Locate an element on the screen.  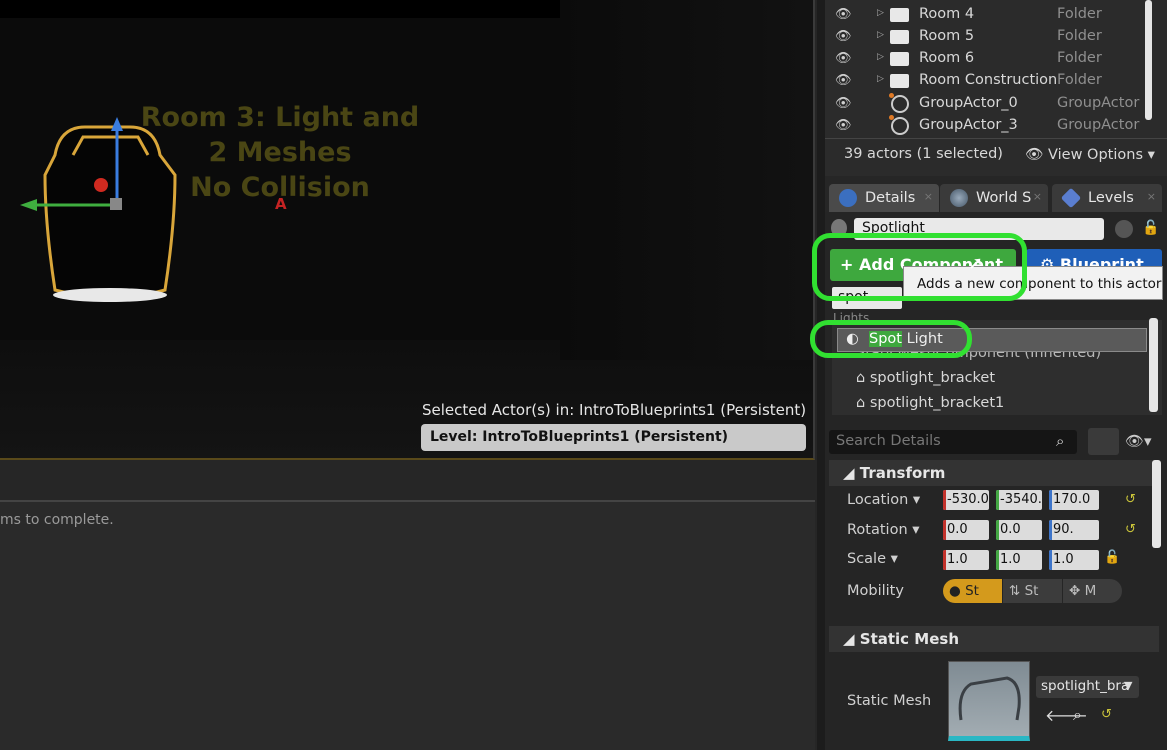
mobility-static-button: ● St is located at coordinates (972, 591).